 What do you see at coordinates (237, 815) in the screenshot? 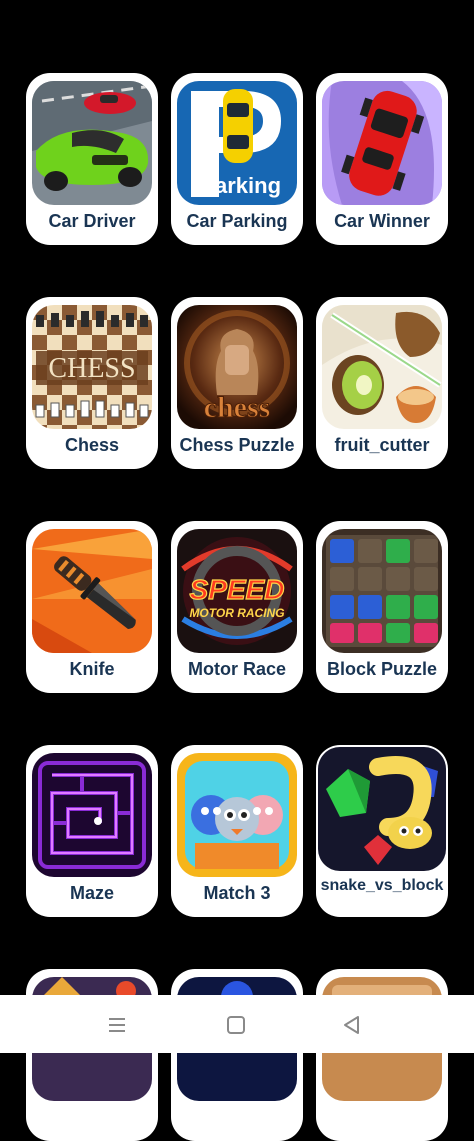
I see `match-3-icon` at bounding box center [237, 815].